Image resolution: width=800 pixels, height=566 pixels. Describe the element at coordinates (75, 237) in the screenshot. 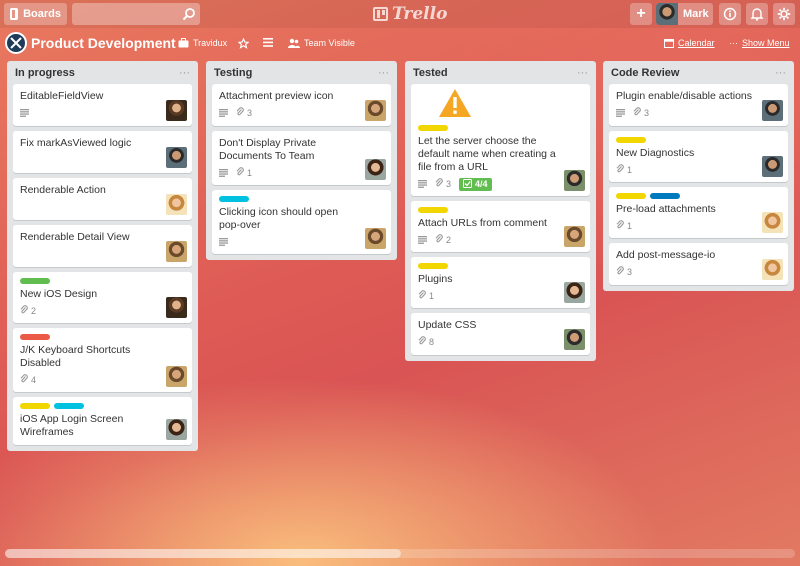

I see `card-title: Renderable Detail View` at that location.